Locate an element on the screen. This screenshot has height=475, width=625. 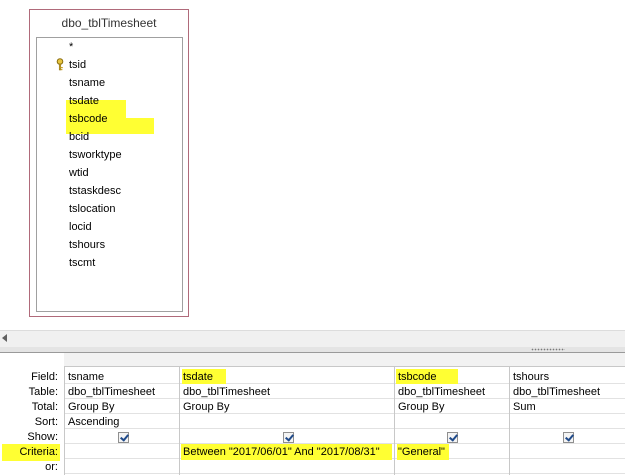
row-label-show: Show: is located at coordinates (42, 437).